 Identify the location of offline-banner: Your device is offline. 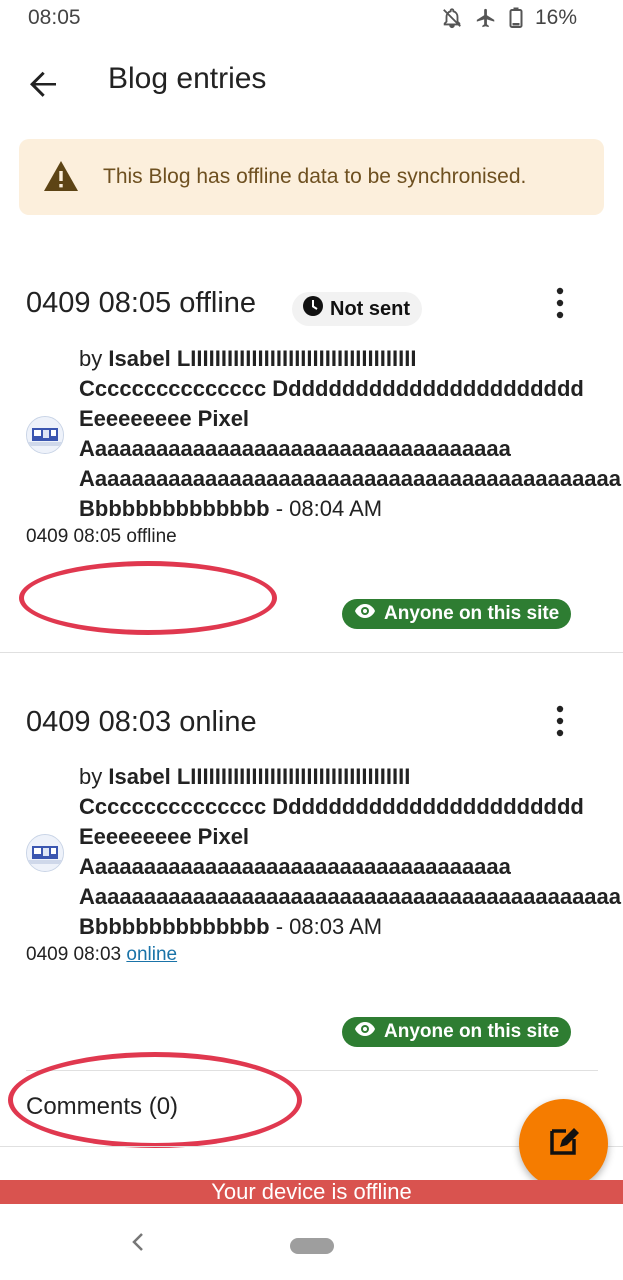
(311, 1192).